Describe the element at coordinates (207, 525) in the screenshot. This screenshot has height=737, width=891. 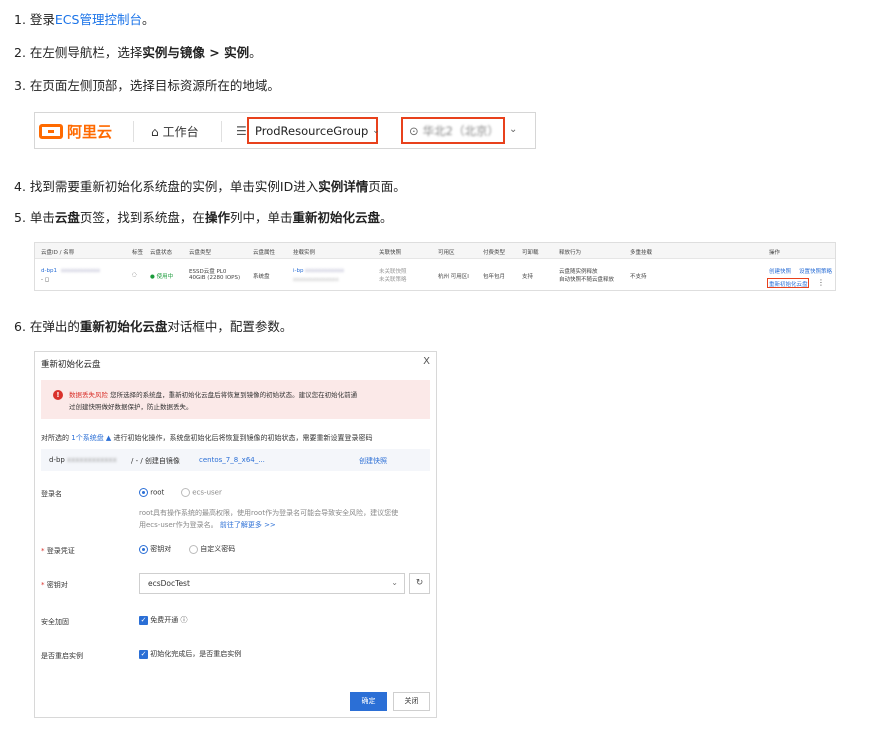
I see `login-note-2: 用ecs-user作为登录名。 前往了解更多 >>` at that location.